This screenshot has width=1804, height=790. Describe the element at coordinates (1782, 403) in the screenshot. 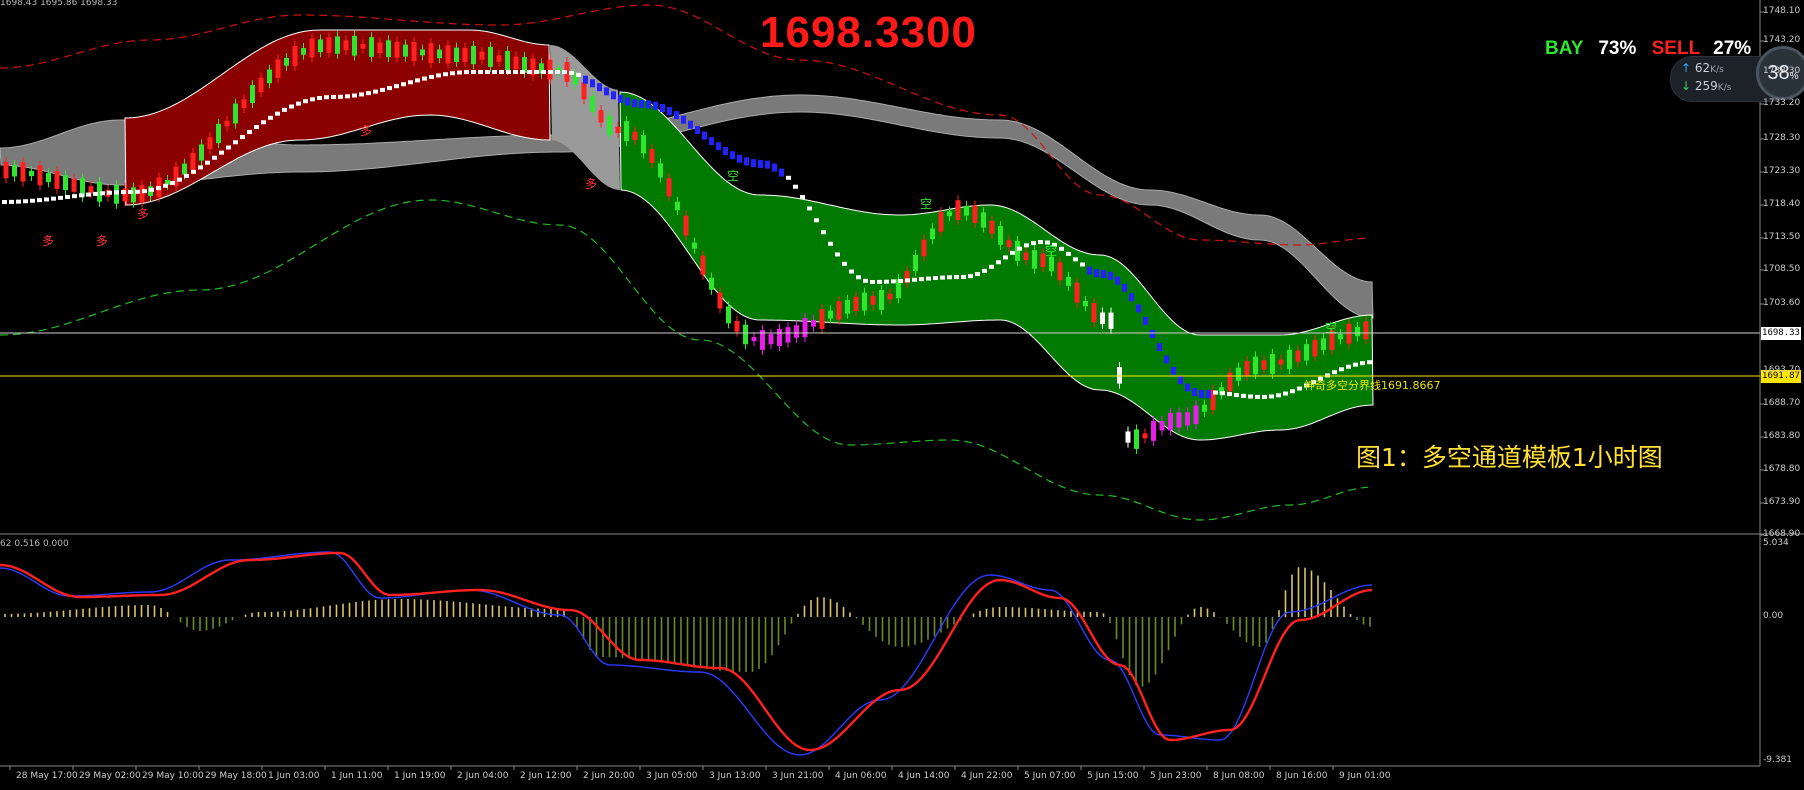

I see `price-axis-label: 1688.70` at that location.